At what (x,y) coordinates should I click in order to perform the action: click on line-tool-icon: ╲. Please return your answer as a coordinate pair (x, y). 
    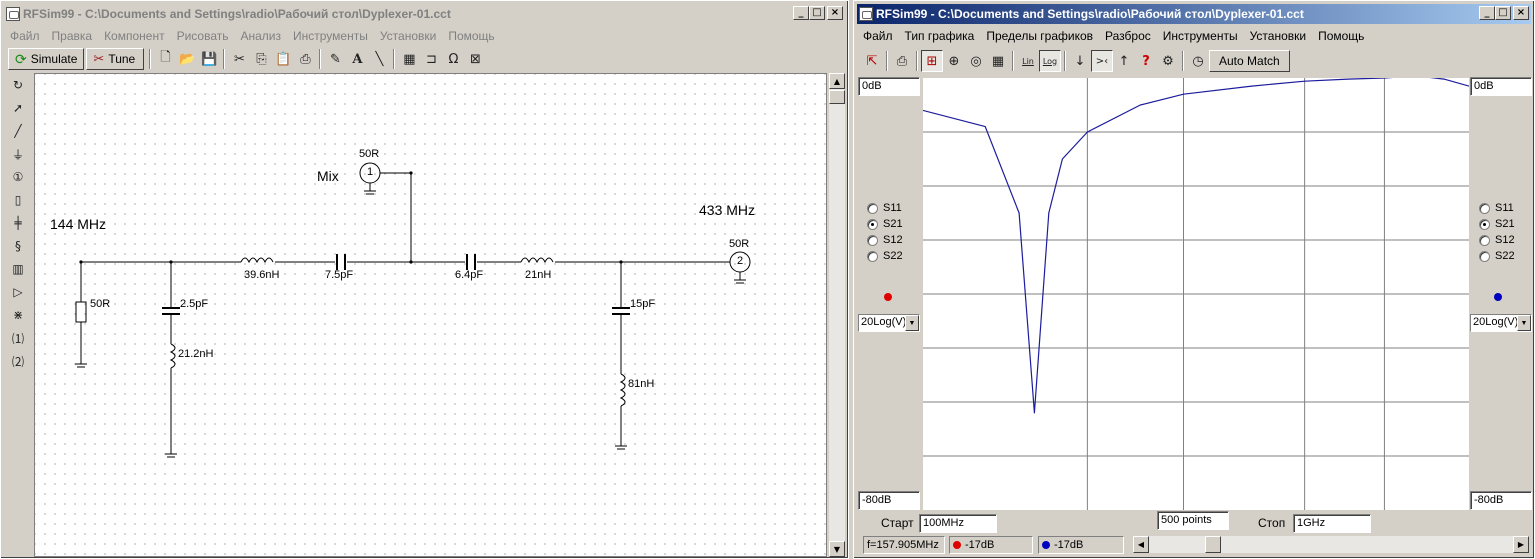
    Looking at the image, I should click on (379, 59).